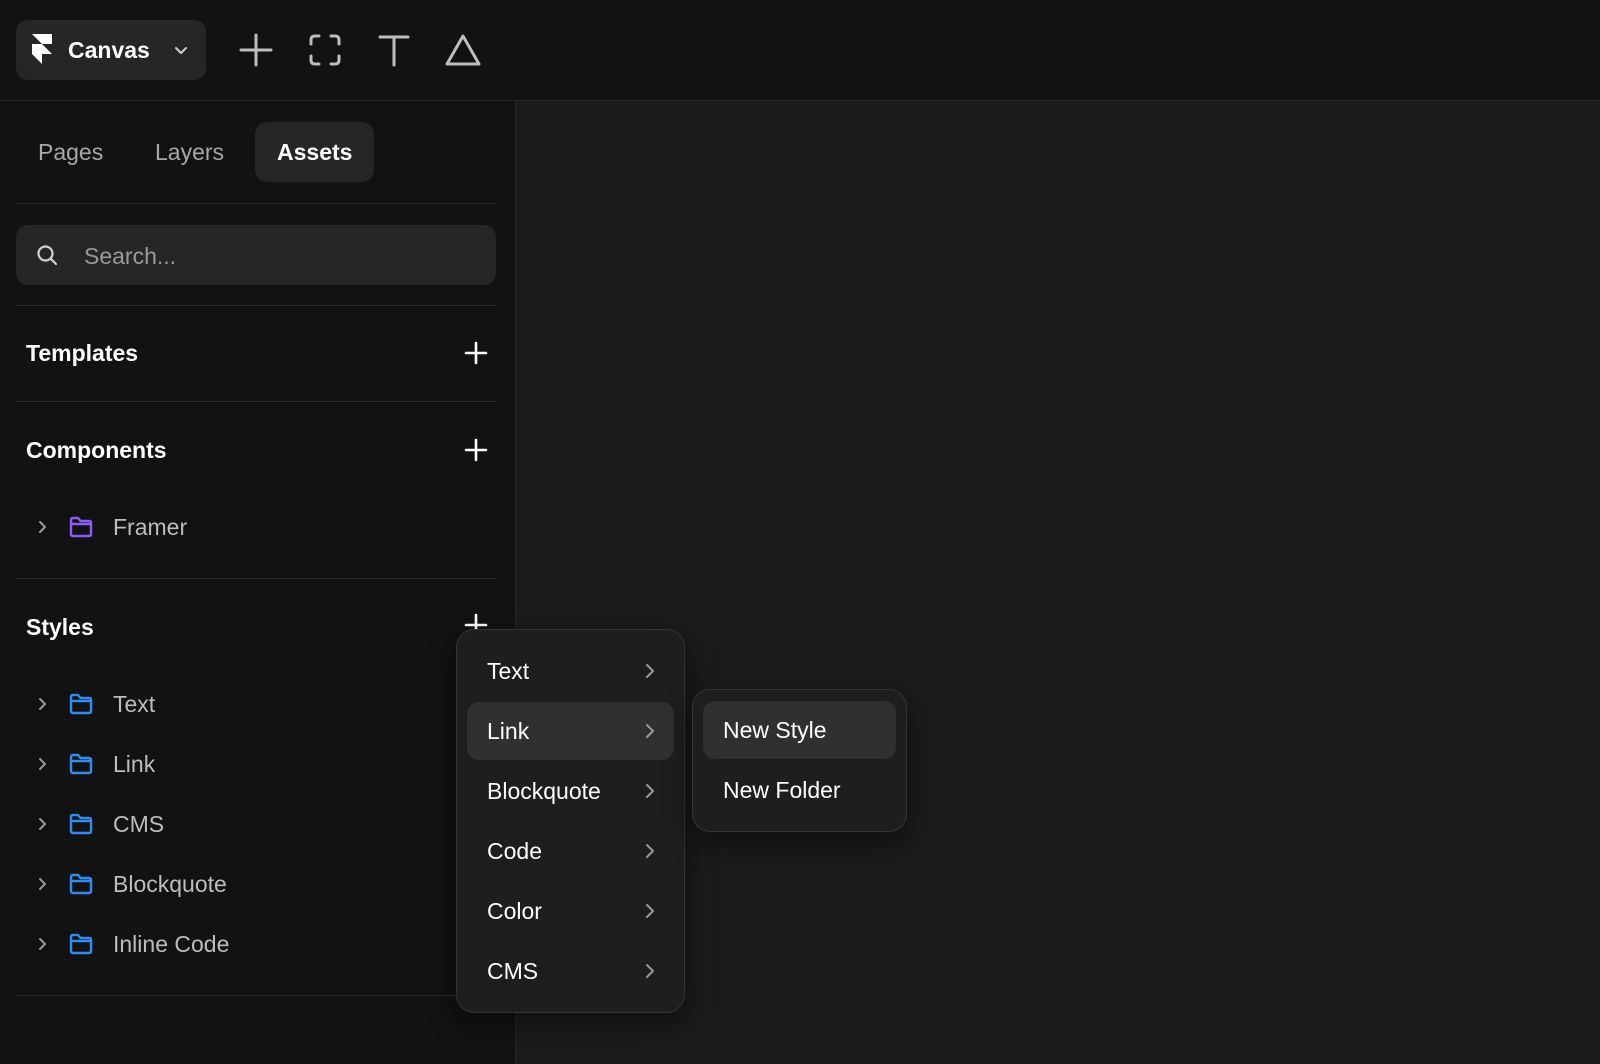 This screenshot has height=1064, width=1600. Describe the element at coordinates (782, 790) in the screenshot. I see `menu-item-label: New Folder` at that location.